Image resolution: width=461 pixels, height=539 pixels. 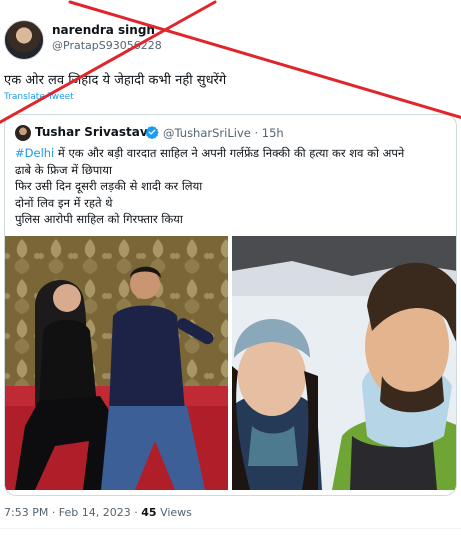 What do you see at coordinates (72, 512) in the screenshot?
I see `tweet-timestamp: 7:53 PM · Feb 14, 2023 ·` at bounding box center [72, 512].